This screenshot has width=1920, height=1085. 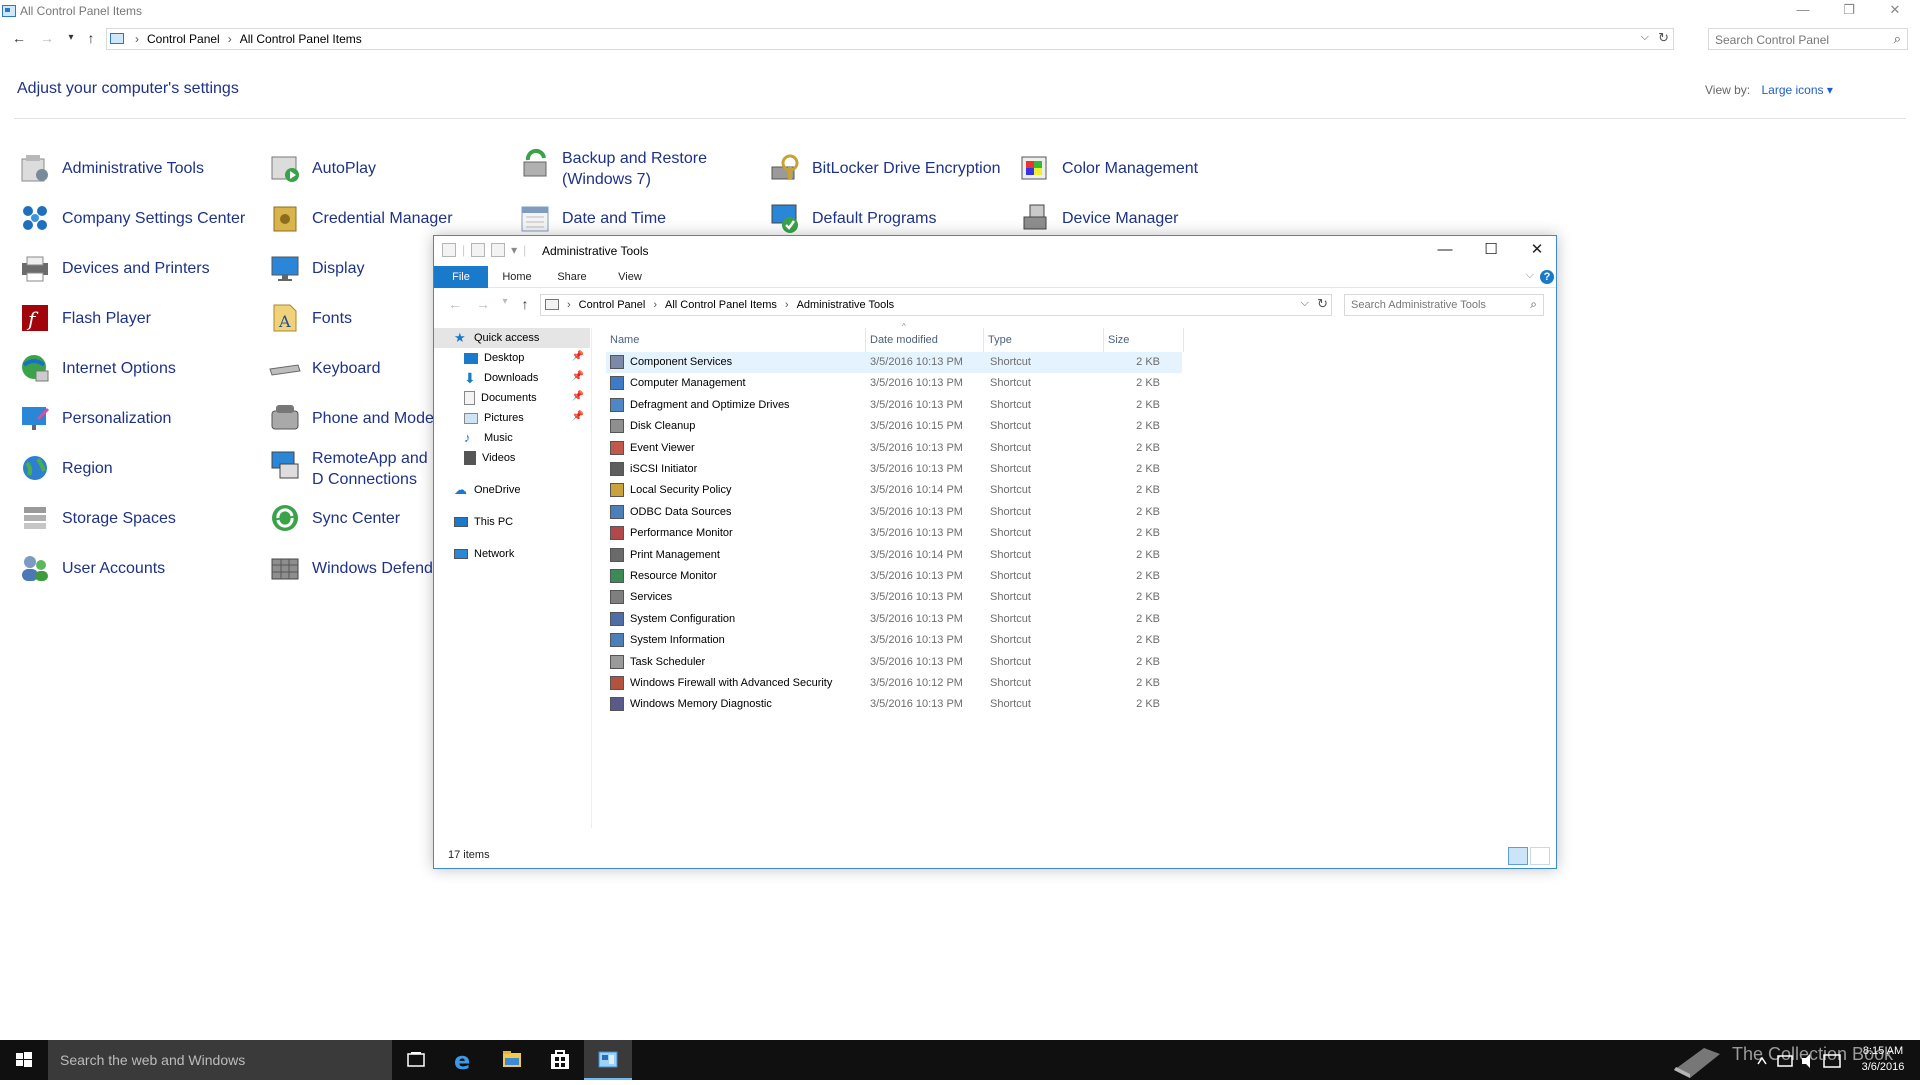 What do you see at coordinates (324, 368) in the screenshot?
I see `cp-item-keyboard: Keyboard` at bounding box center [324, 368].